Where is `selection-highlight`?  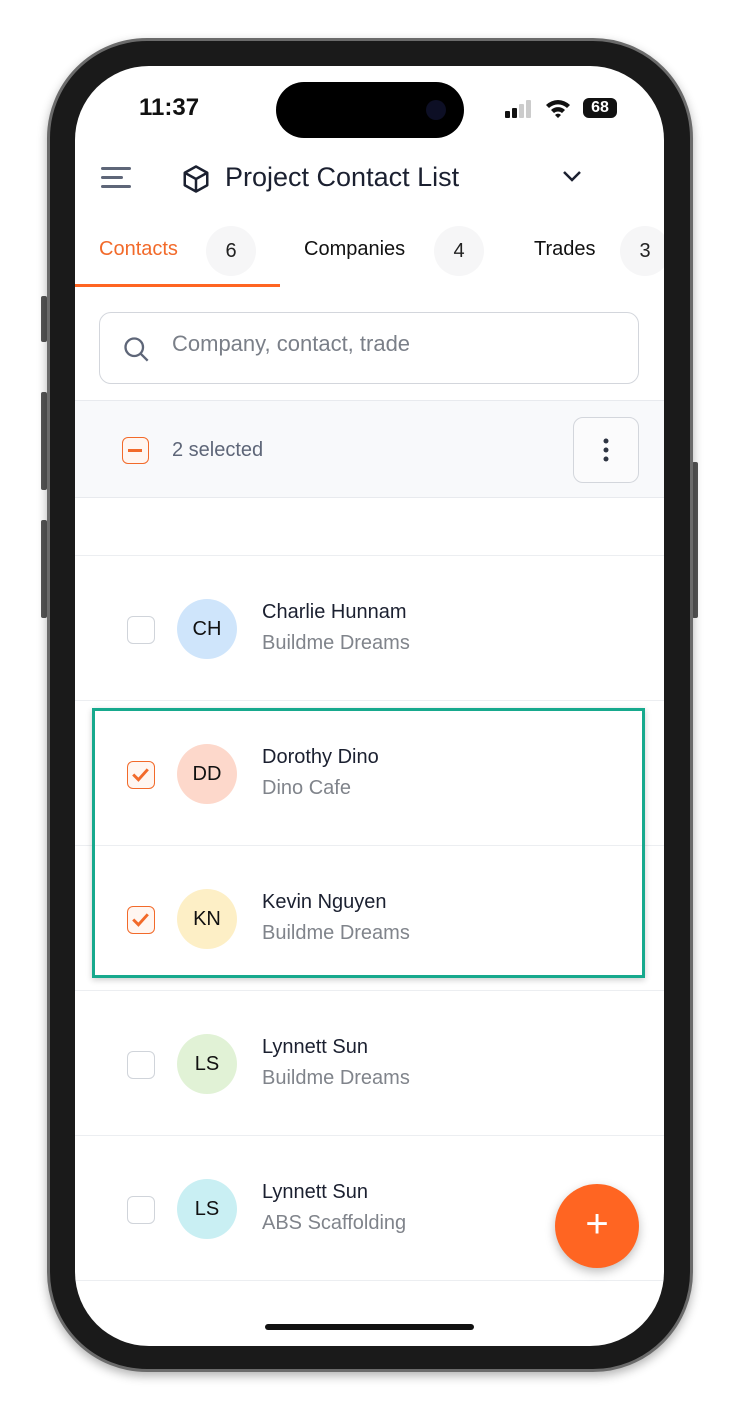 selection-highlight is located at coordinates (368, 843).